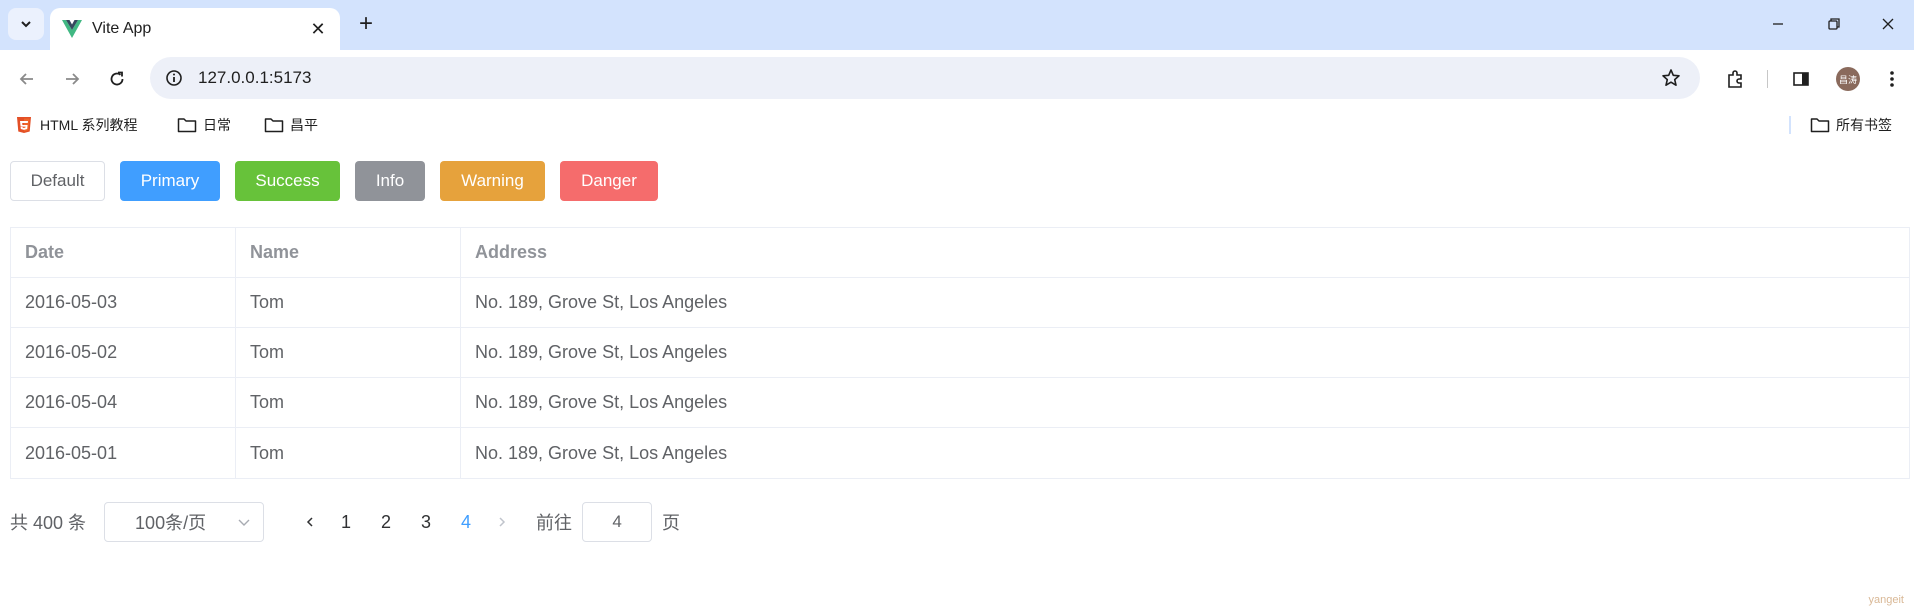  I want to click on cell-date: 2016-05-03, so click(123, 302).